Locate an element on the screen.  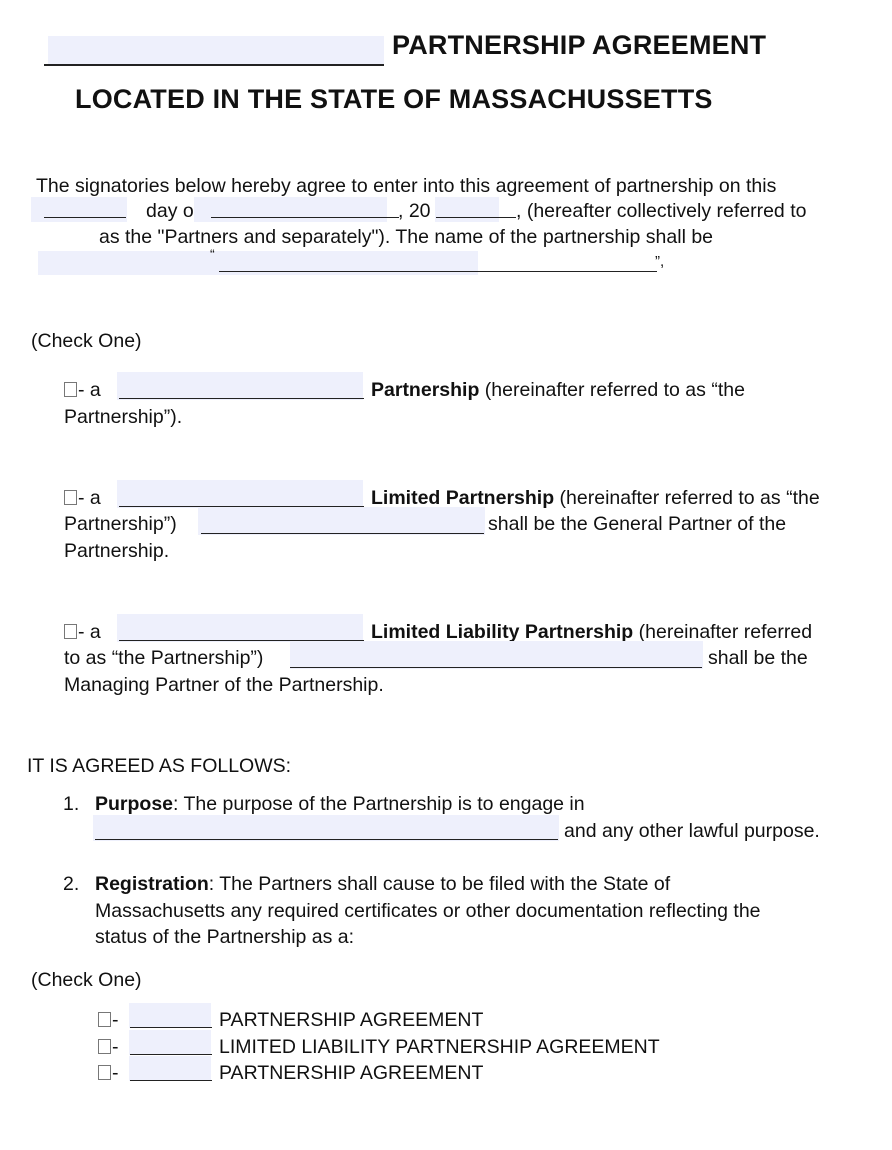
partnership-name-input is located at coordinates (240, 386).